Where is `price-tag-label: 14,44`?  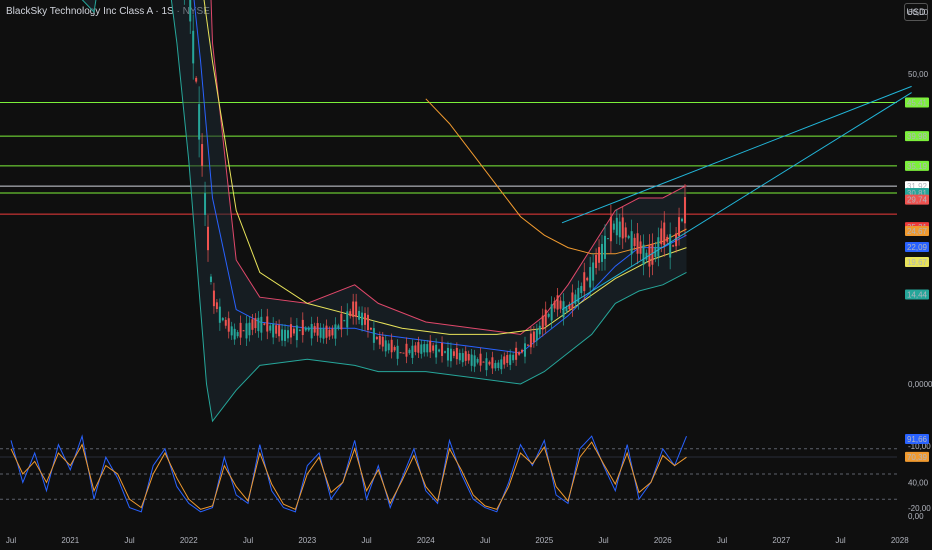
price-tag-label: 14,44 is located at coordinates (917, 294).